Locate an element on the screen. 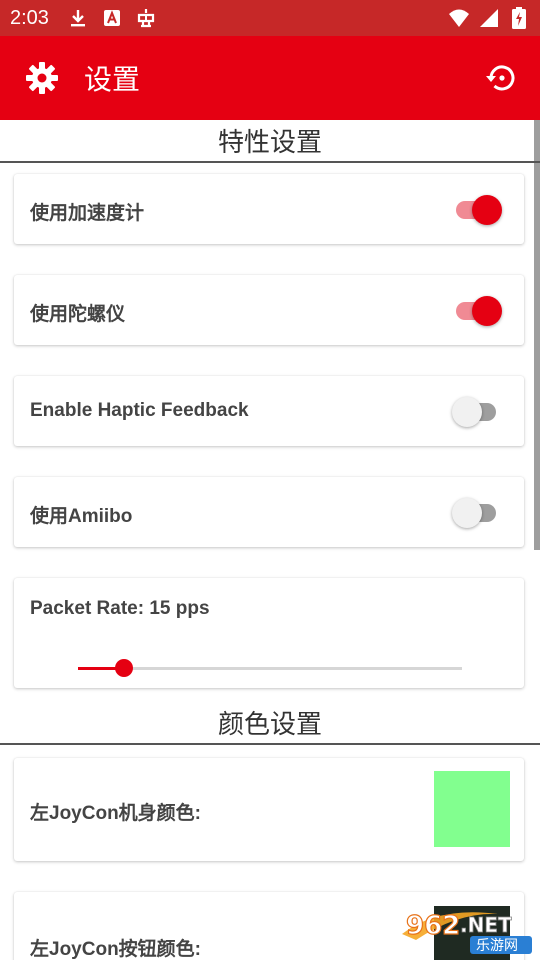 This screenshot has width=540, height=960. slider-rail is located at coordinates (270, 668).